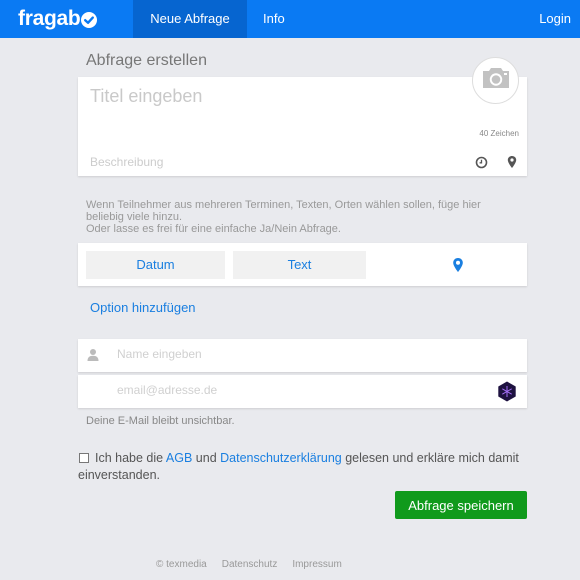  I want to click on navbar: fragab Neue Abfrage Info Login, so click(290, 19).